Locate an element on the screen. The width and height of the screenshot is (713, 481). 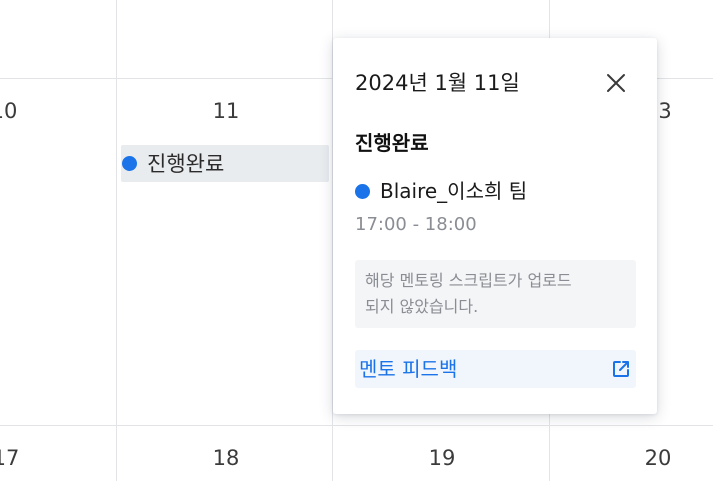
day-number-11: 11 is located at coordinates (226, 111).